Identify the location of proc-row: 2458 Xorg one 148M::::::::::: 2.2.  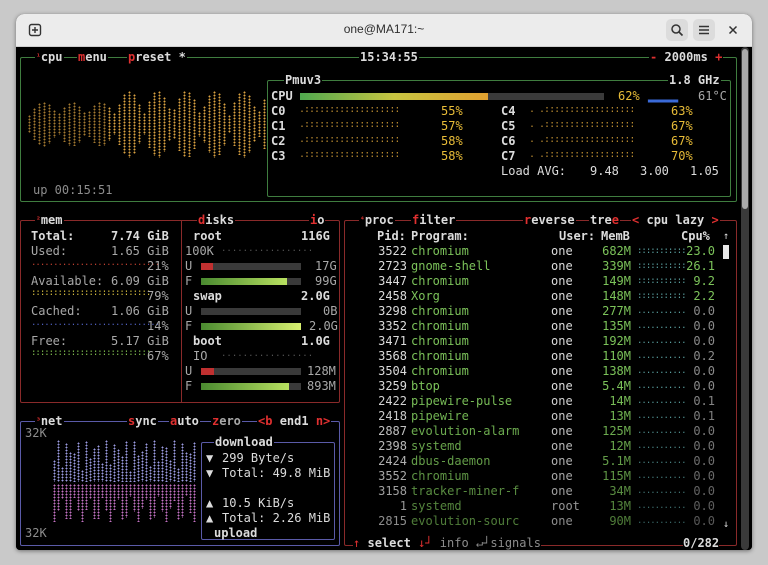
(530, 296).